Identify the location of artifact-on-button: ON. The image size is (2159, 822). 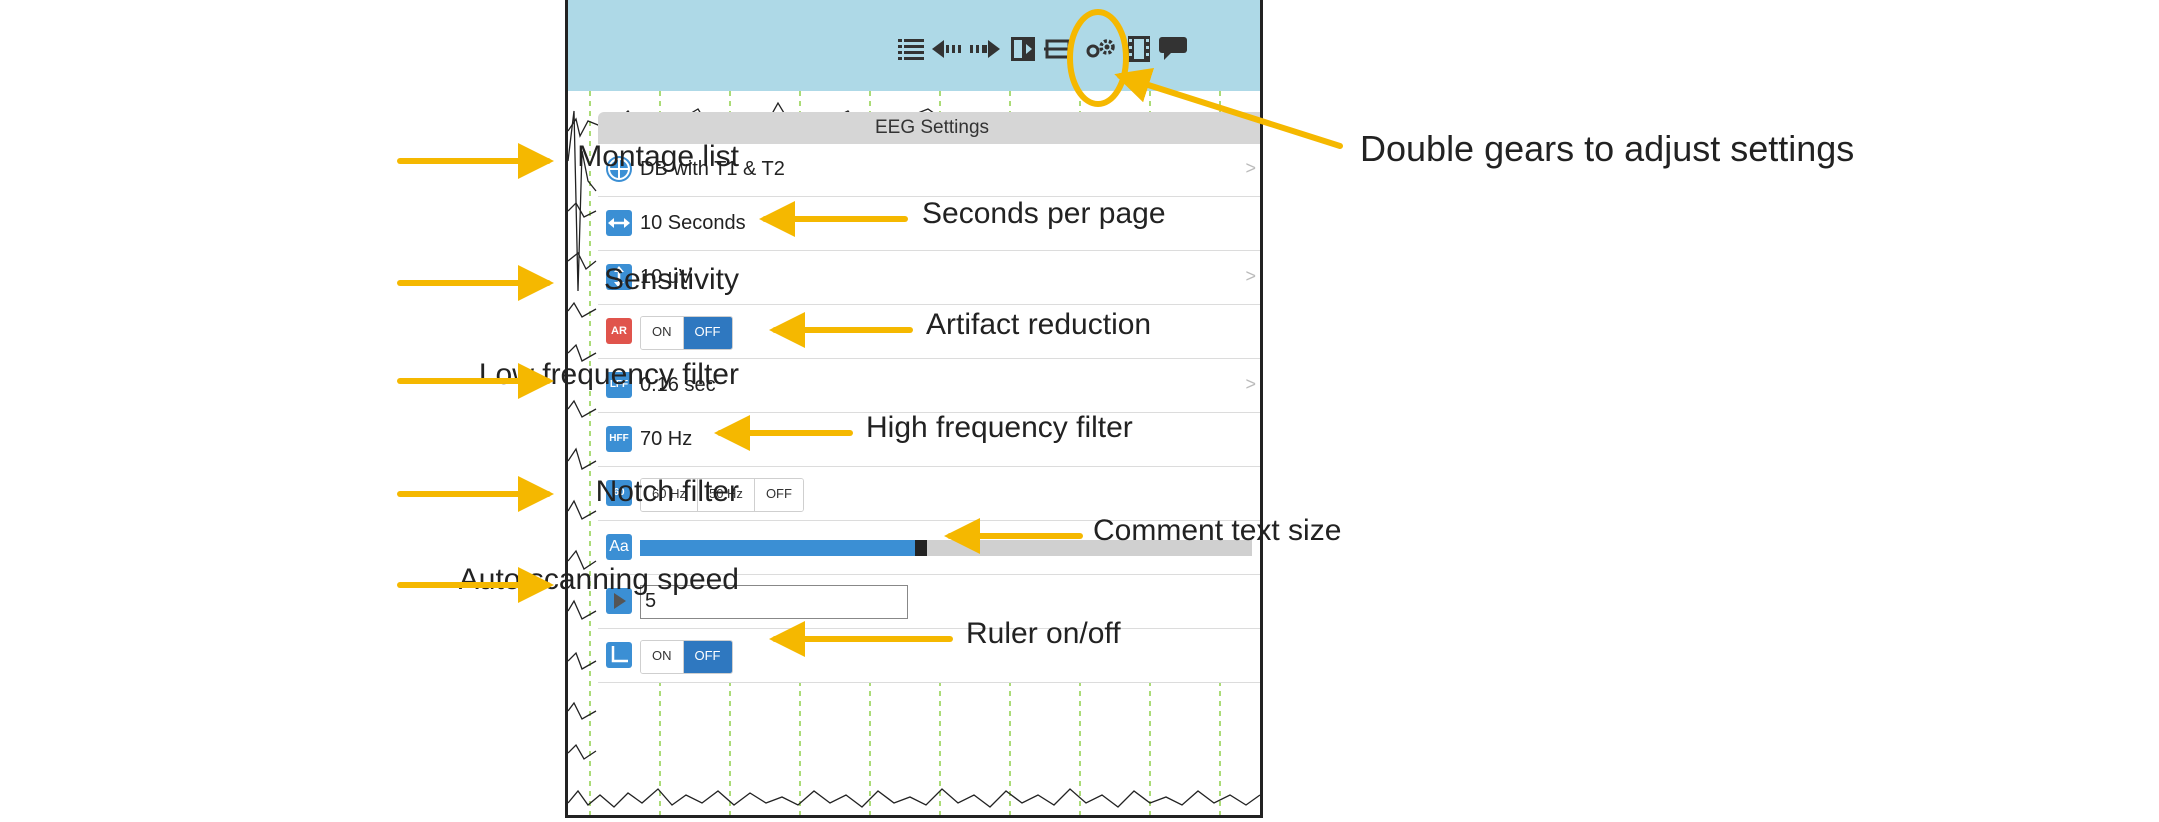
(662, 333).